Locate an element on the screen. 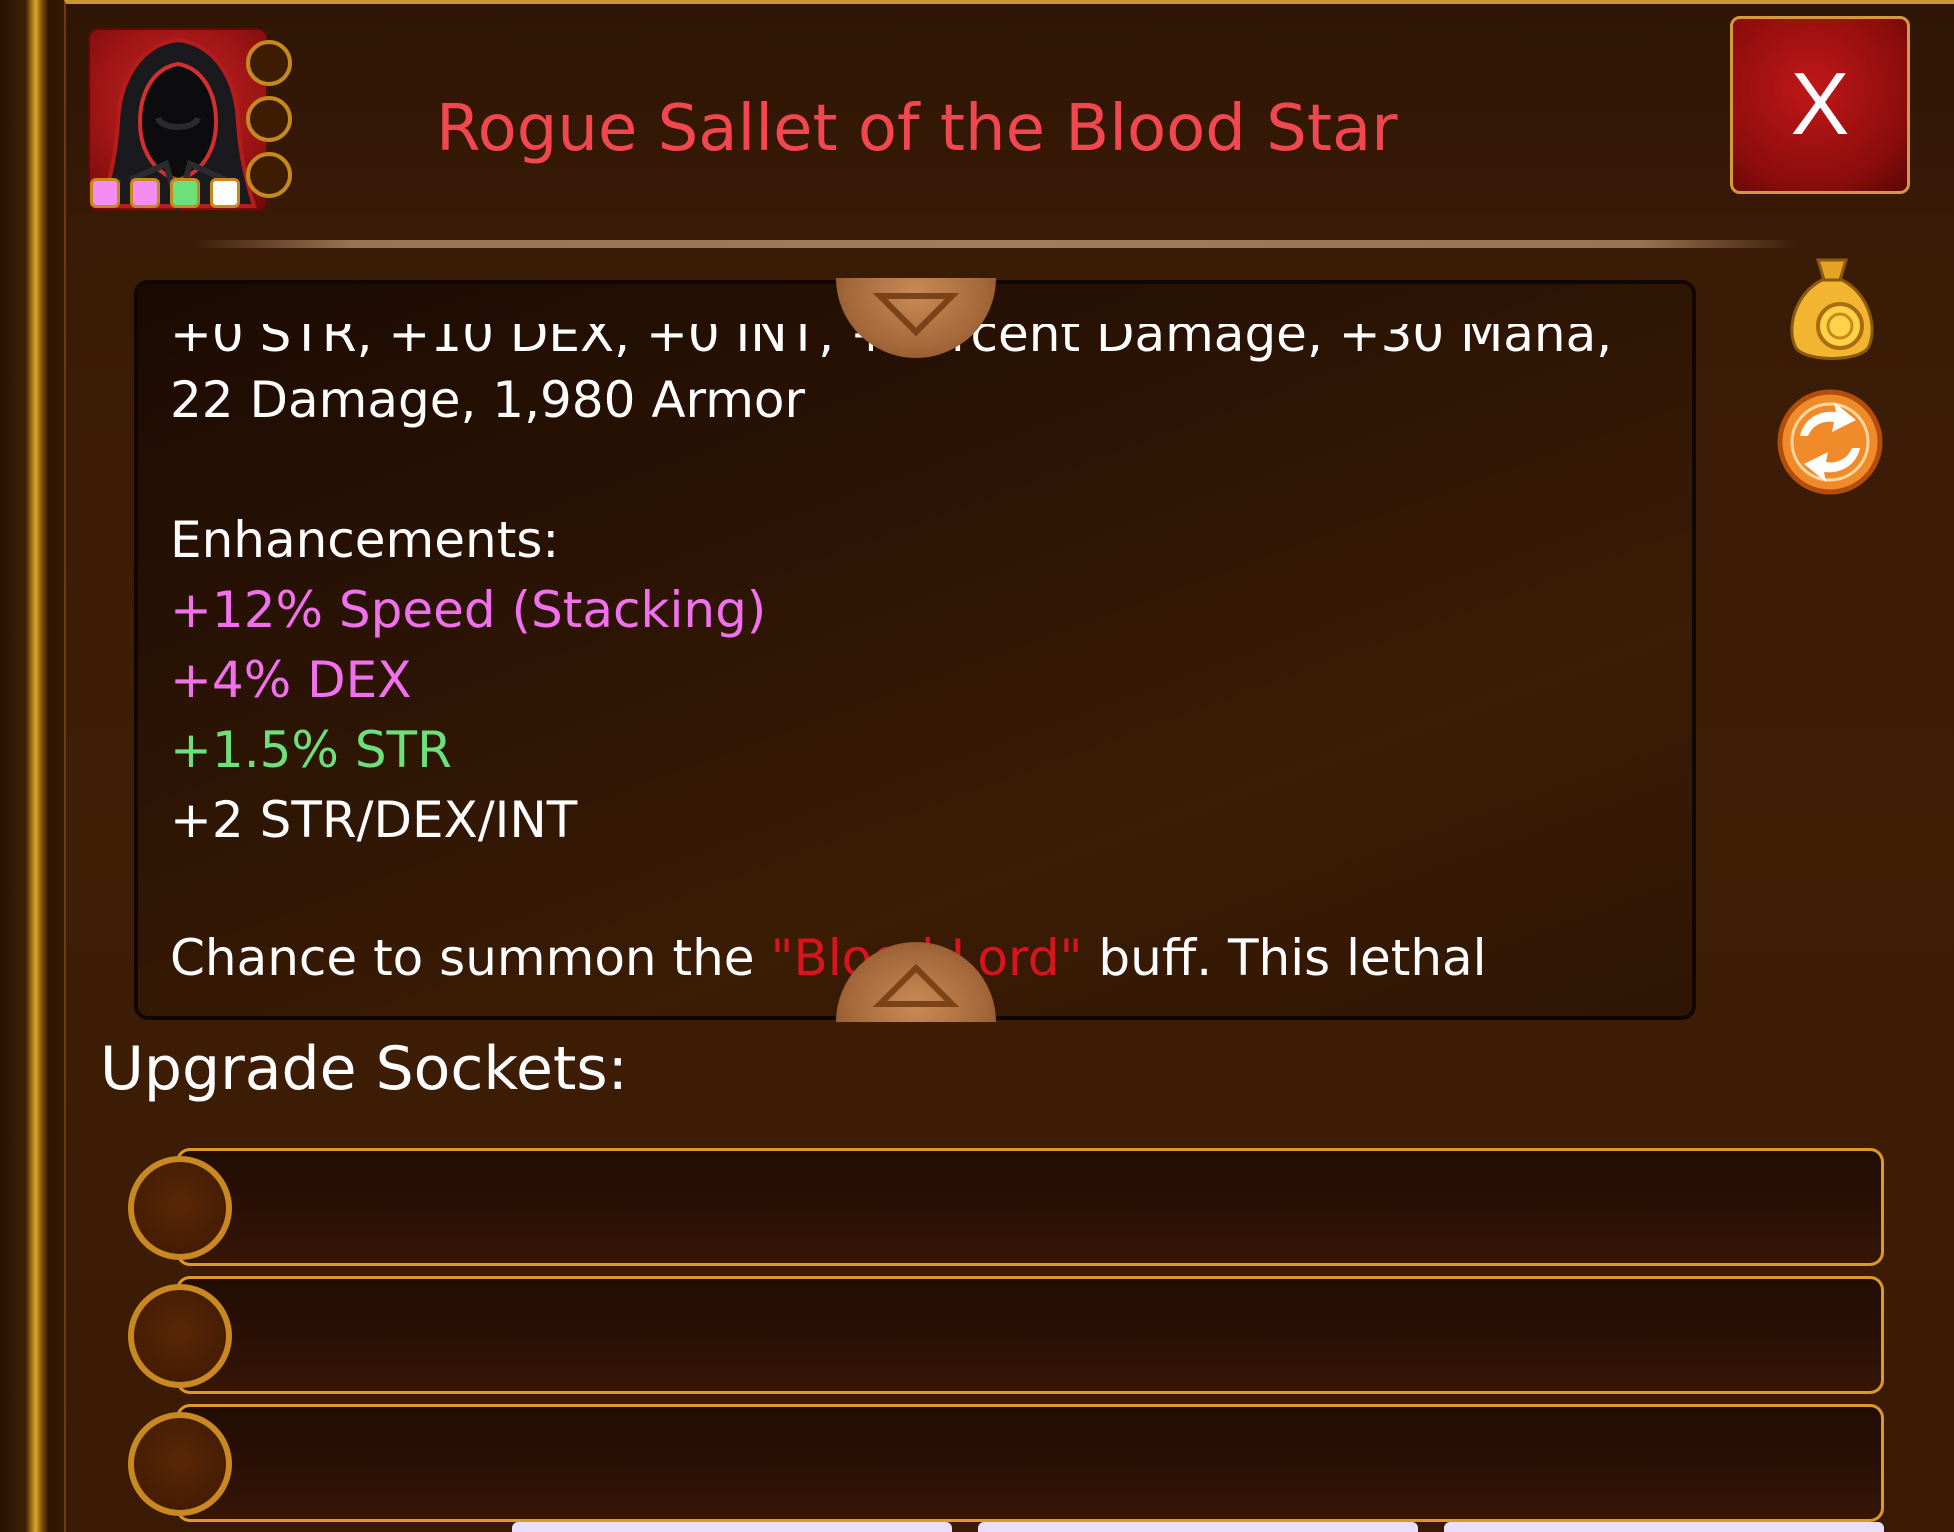 This screenshot has height=1532, width=1954. scroll-down-button is located at coordinates (916, 982).